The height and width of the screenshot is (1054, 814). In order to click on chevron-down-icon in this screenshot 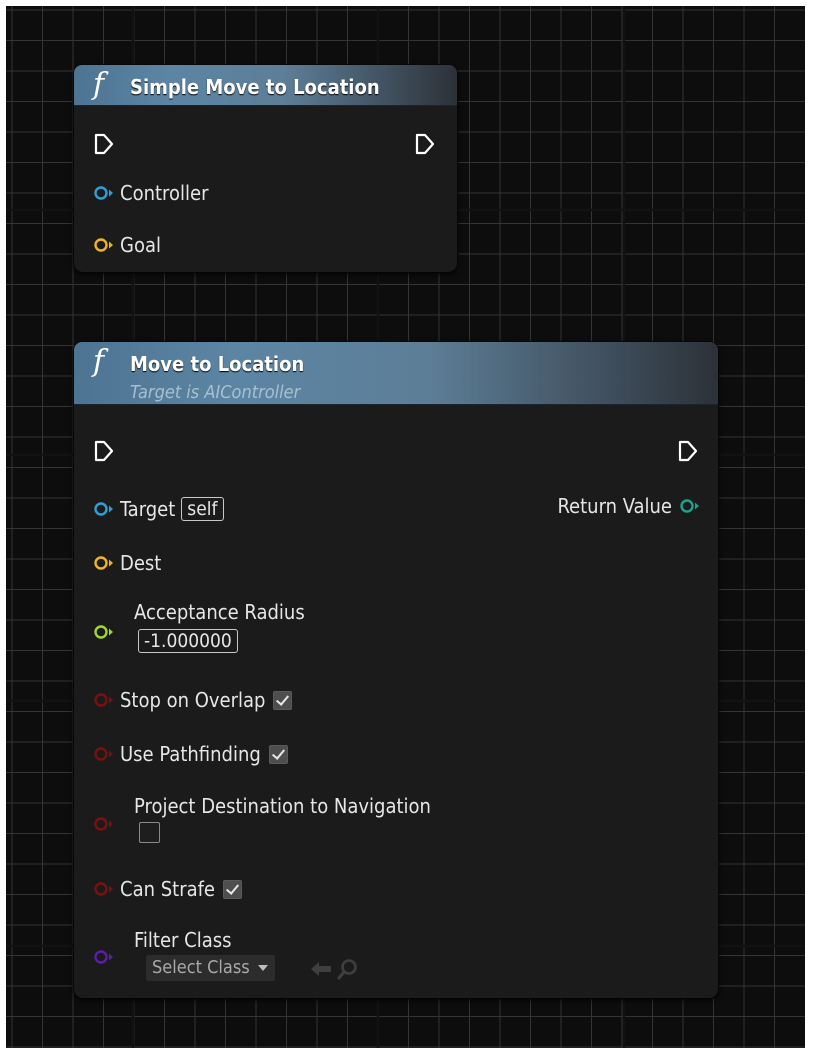, I will do `click(262, 968)`.